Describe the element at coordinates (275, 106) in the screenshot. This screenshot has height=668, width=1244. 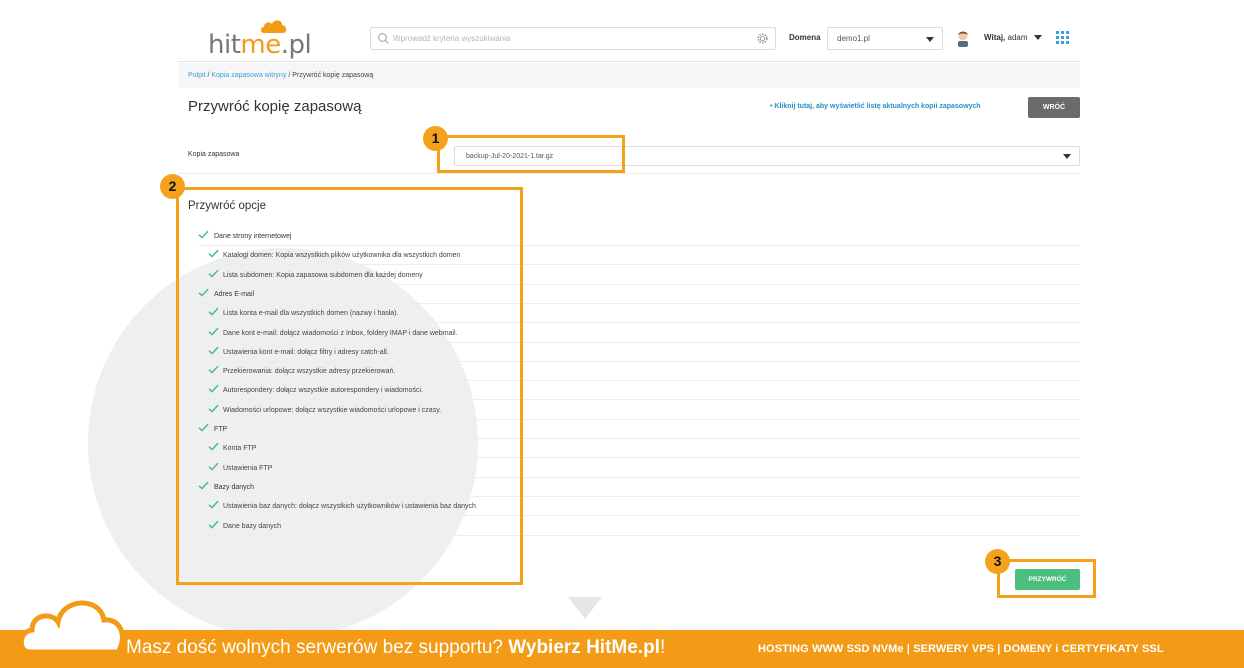
I see `page-title: Przywróć kopię zapasową` at that location.